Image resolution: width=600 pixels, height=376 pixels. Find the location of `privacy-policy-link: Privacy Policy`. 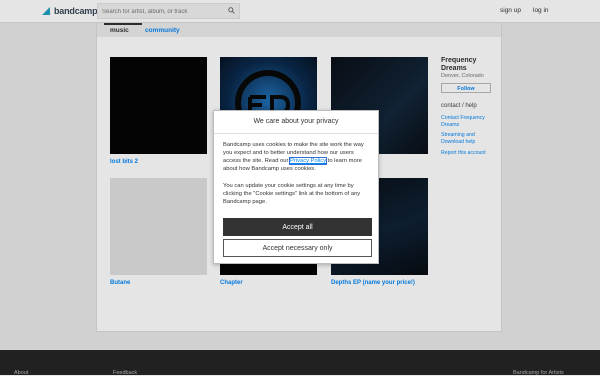

privacy-policy-link: Privacy Policy is located at coordinates (308, 161).